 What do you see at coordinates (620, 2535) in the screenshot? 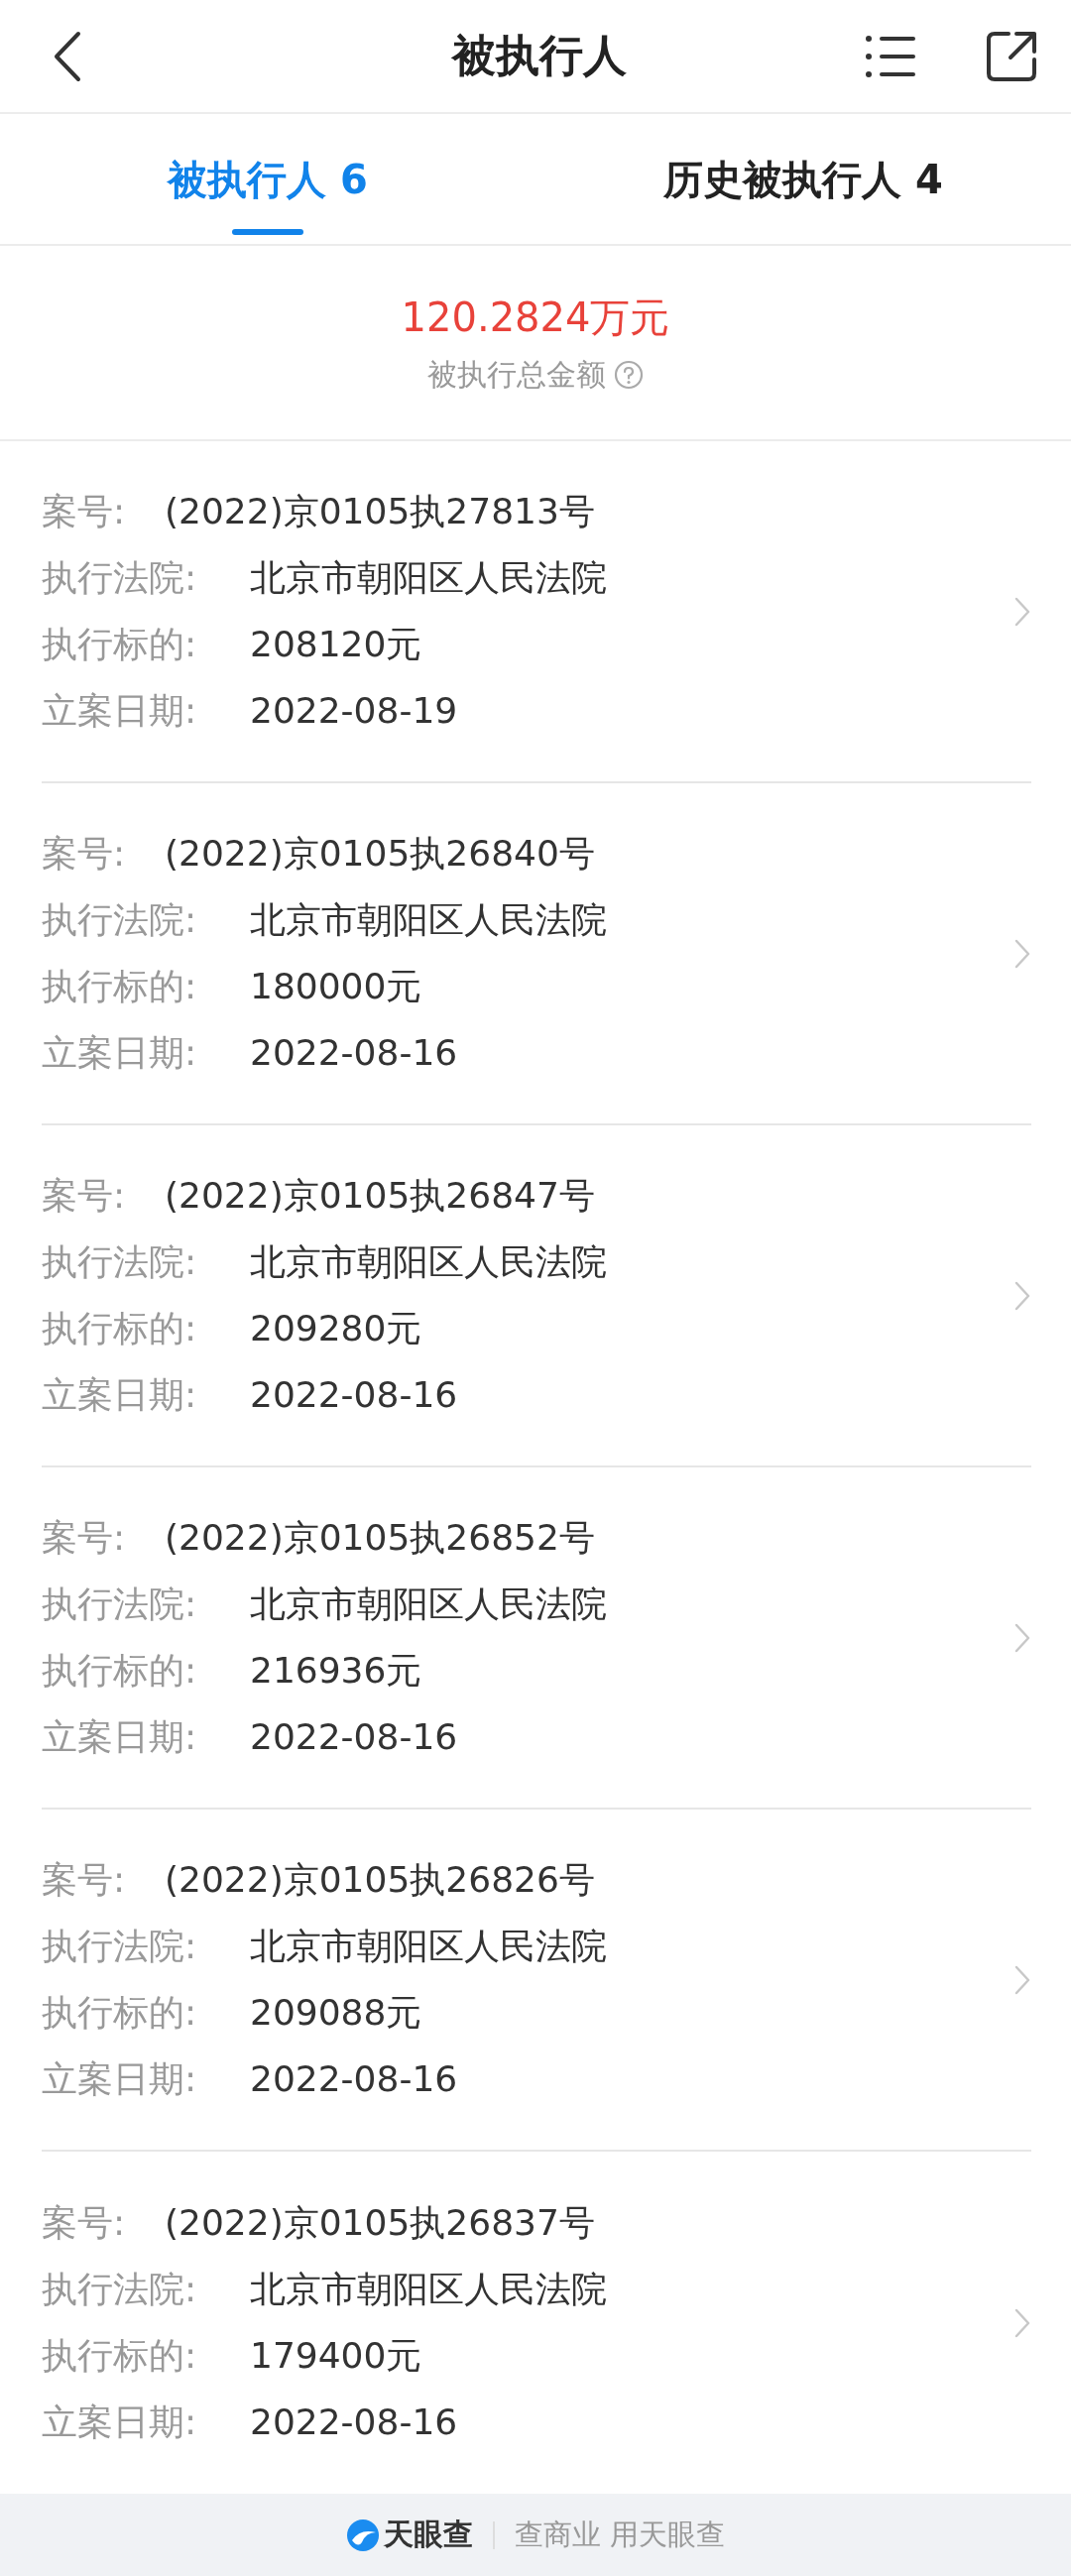
I see `slogan: 查商业 用天眼查` at bounding box center [620, 2535].